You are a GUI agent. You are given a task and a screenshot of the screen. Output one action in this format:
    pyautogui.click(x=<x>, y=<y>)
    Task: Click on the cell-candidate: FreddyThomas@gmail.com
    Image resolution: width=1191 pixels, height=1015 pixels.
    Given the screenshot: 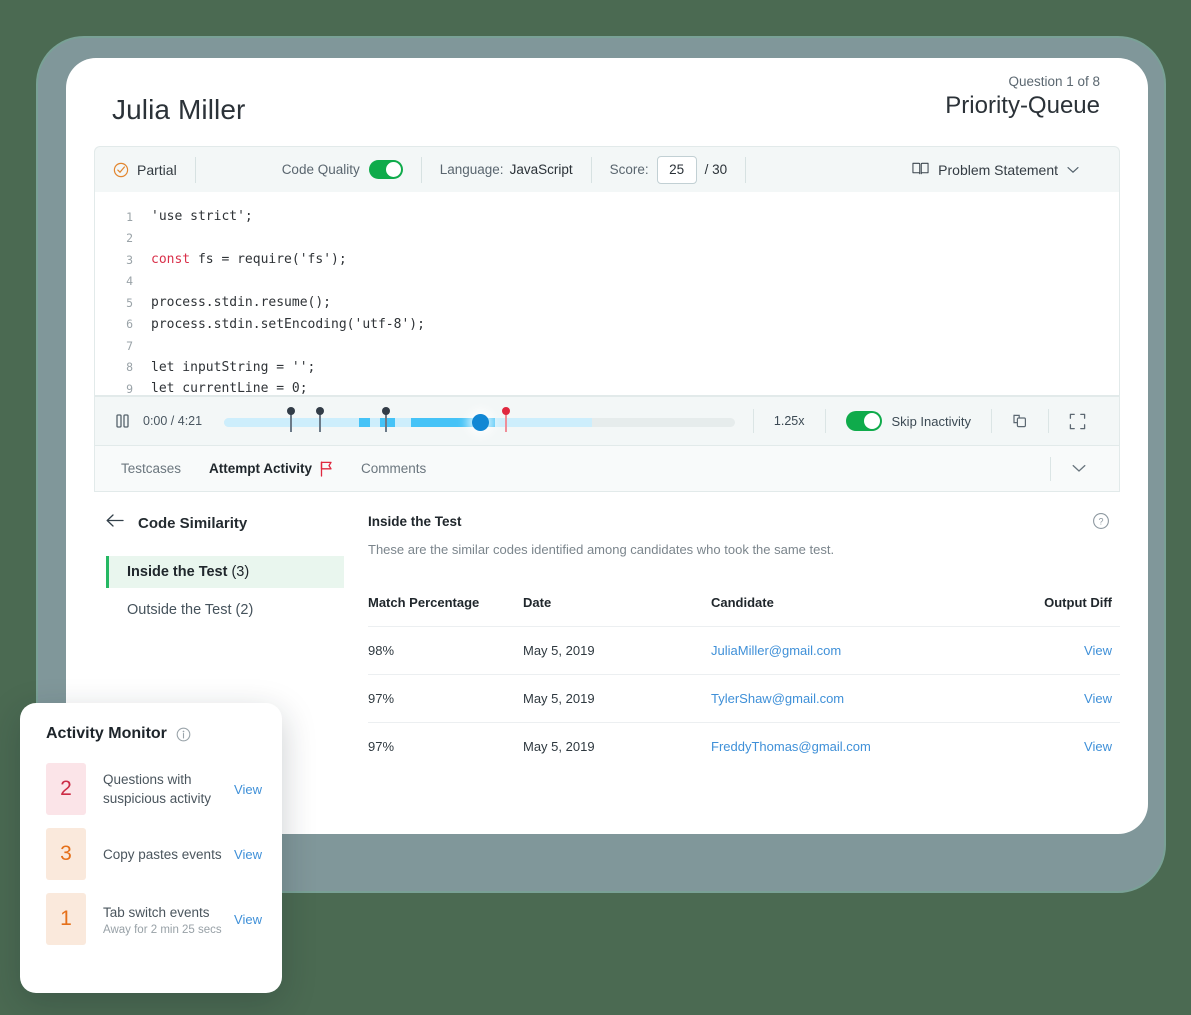 What is the action you would take?
    pyautogui.click(x=850, y=746)
    